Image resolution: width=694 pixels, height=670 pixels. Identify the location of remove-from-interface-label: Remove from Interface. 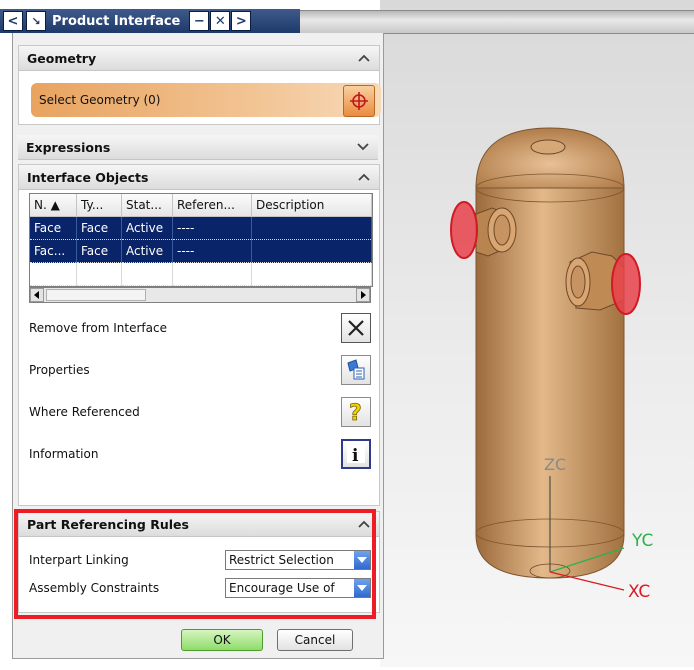
(98, 328).